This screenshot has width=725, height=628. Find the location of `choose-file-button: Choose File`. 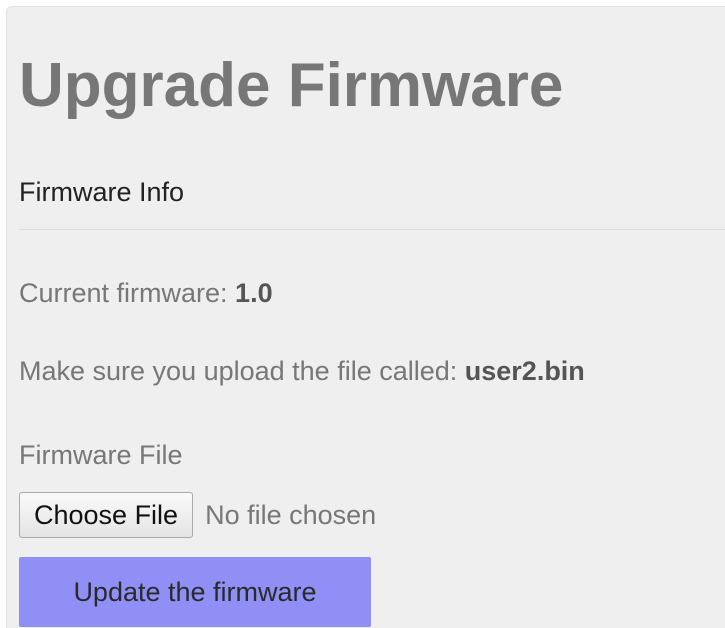

choose-file-button: Choose File is located at coordinates (106, 515).